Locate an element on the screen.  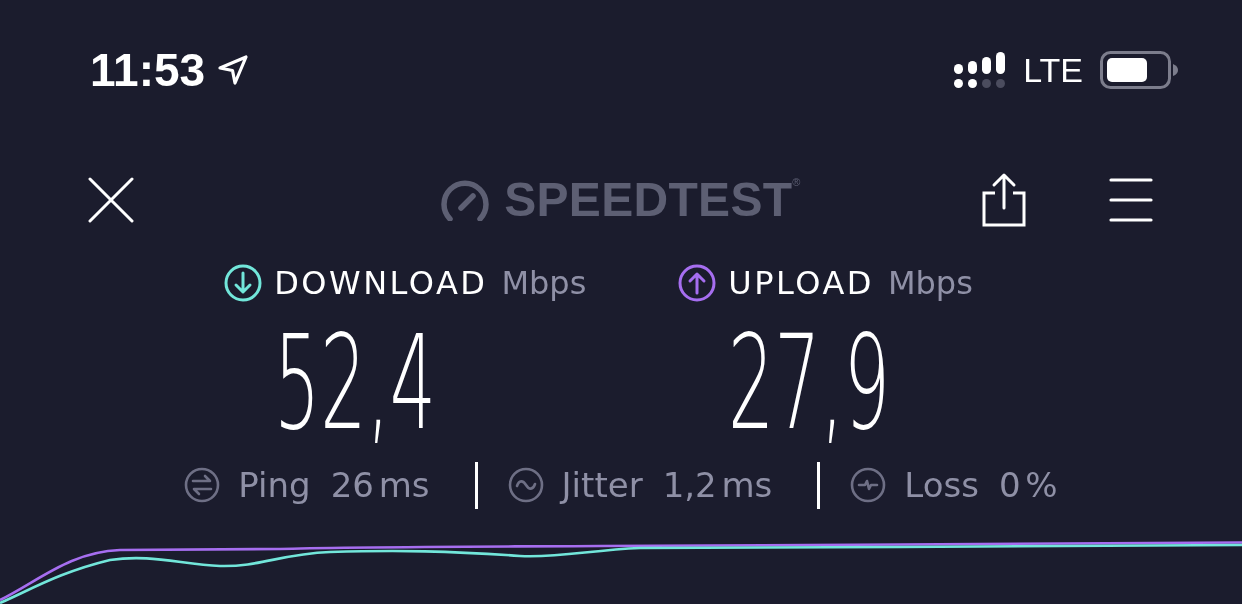
location-arrow-icon is located at coordinates (233, 70).